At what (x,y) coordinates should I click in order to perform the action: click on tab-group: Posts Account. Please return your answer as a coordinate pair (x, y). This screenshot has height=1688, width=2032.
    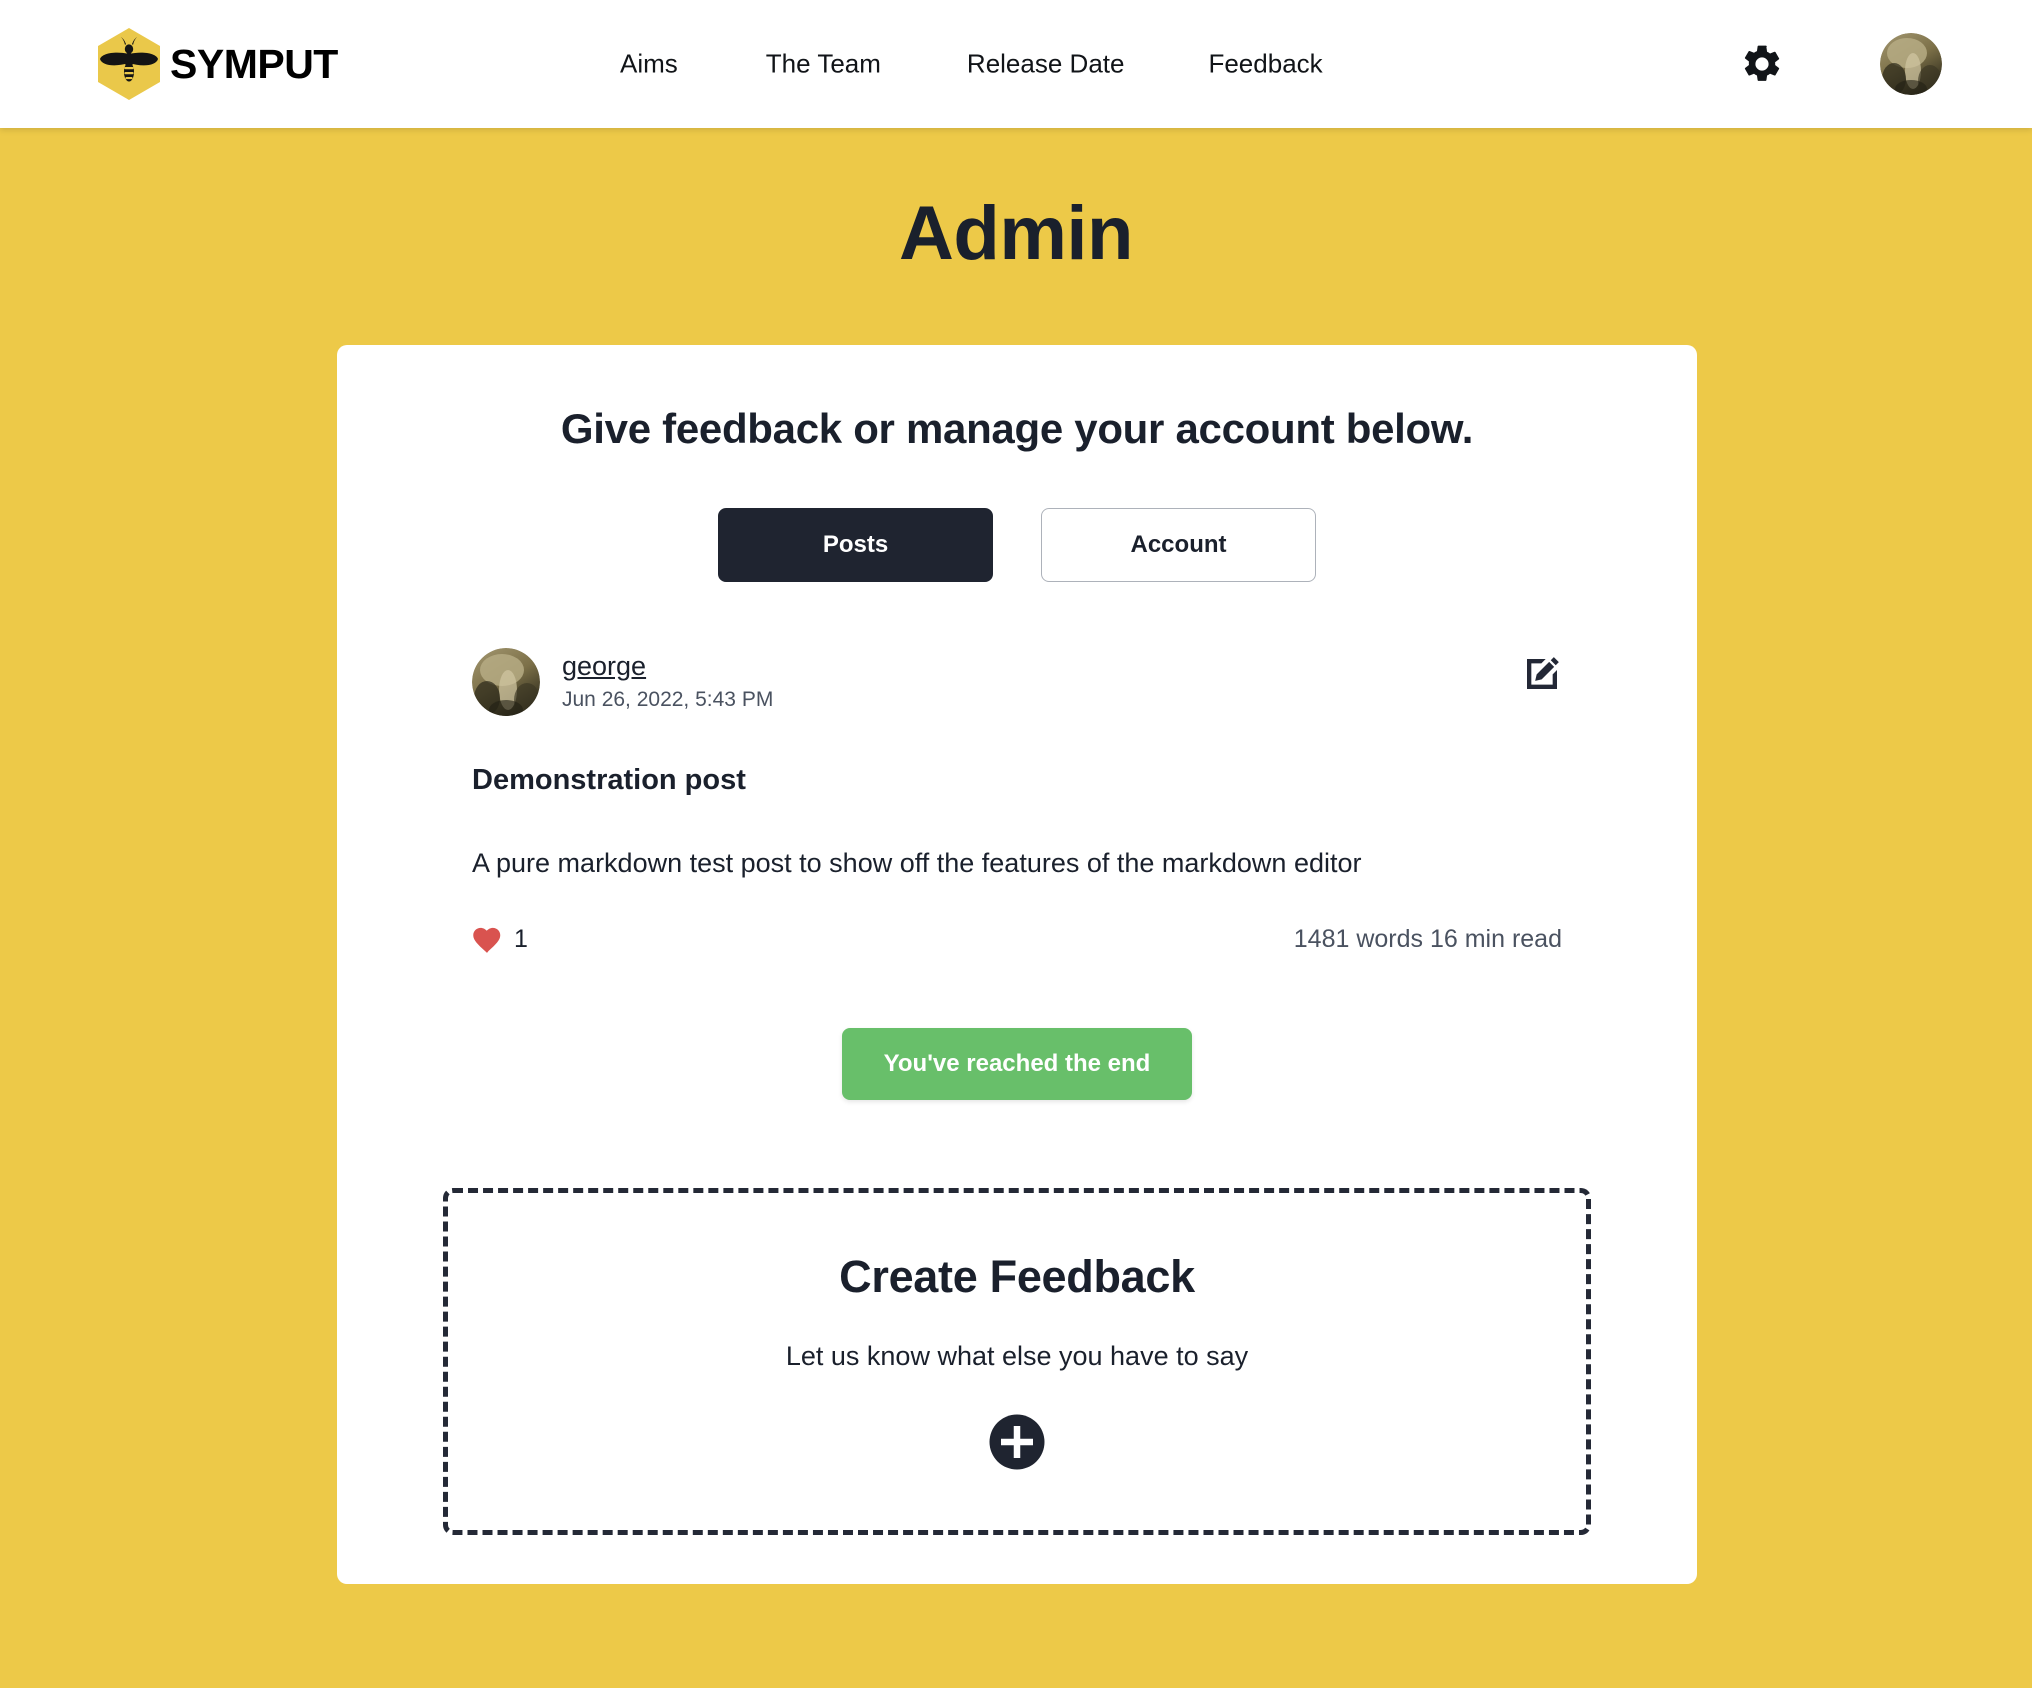
    Looking at the image, I should click on (1017, 545).